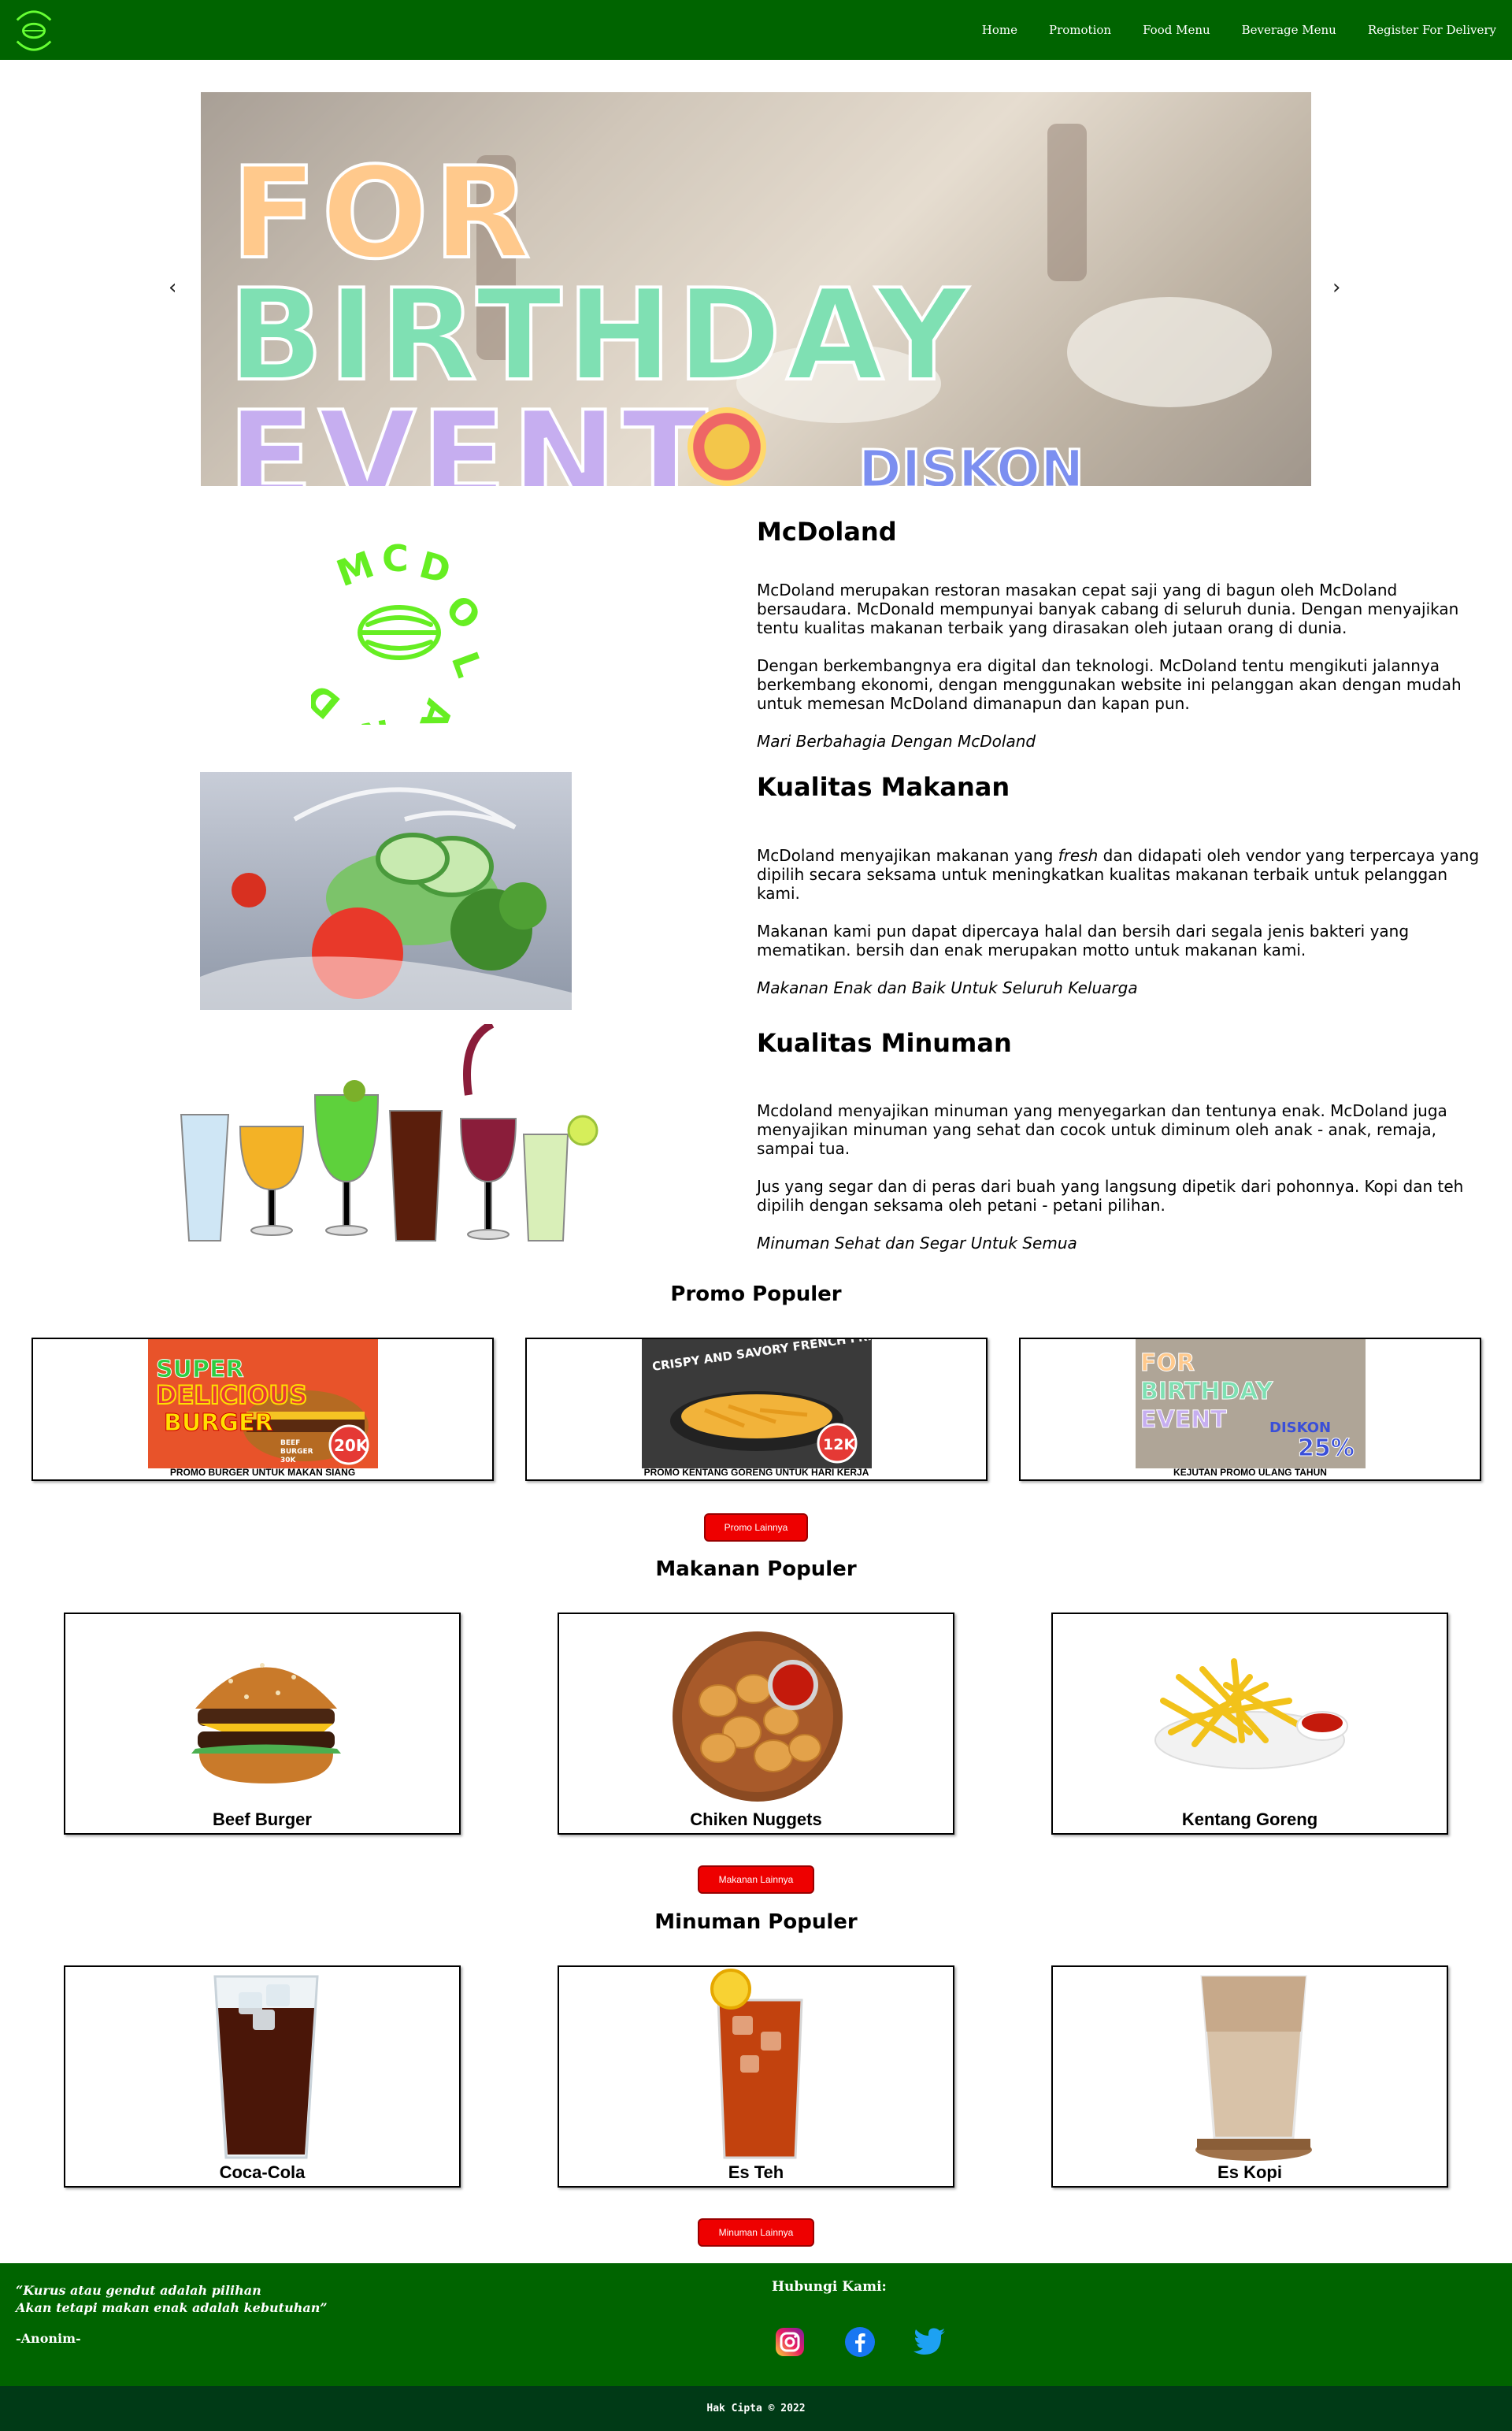 Image resolution: width=1512 pixels, height=2431 pixels. Describe the element at coordinates (756, 1528) in the screenshot. I see `promo-more-button: Promo Lainnya` at that location.